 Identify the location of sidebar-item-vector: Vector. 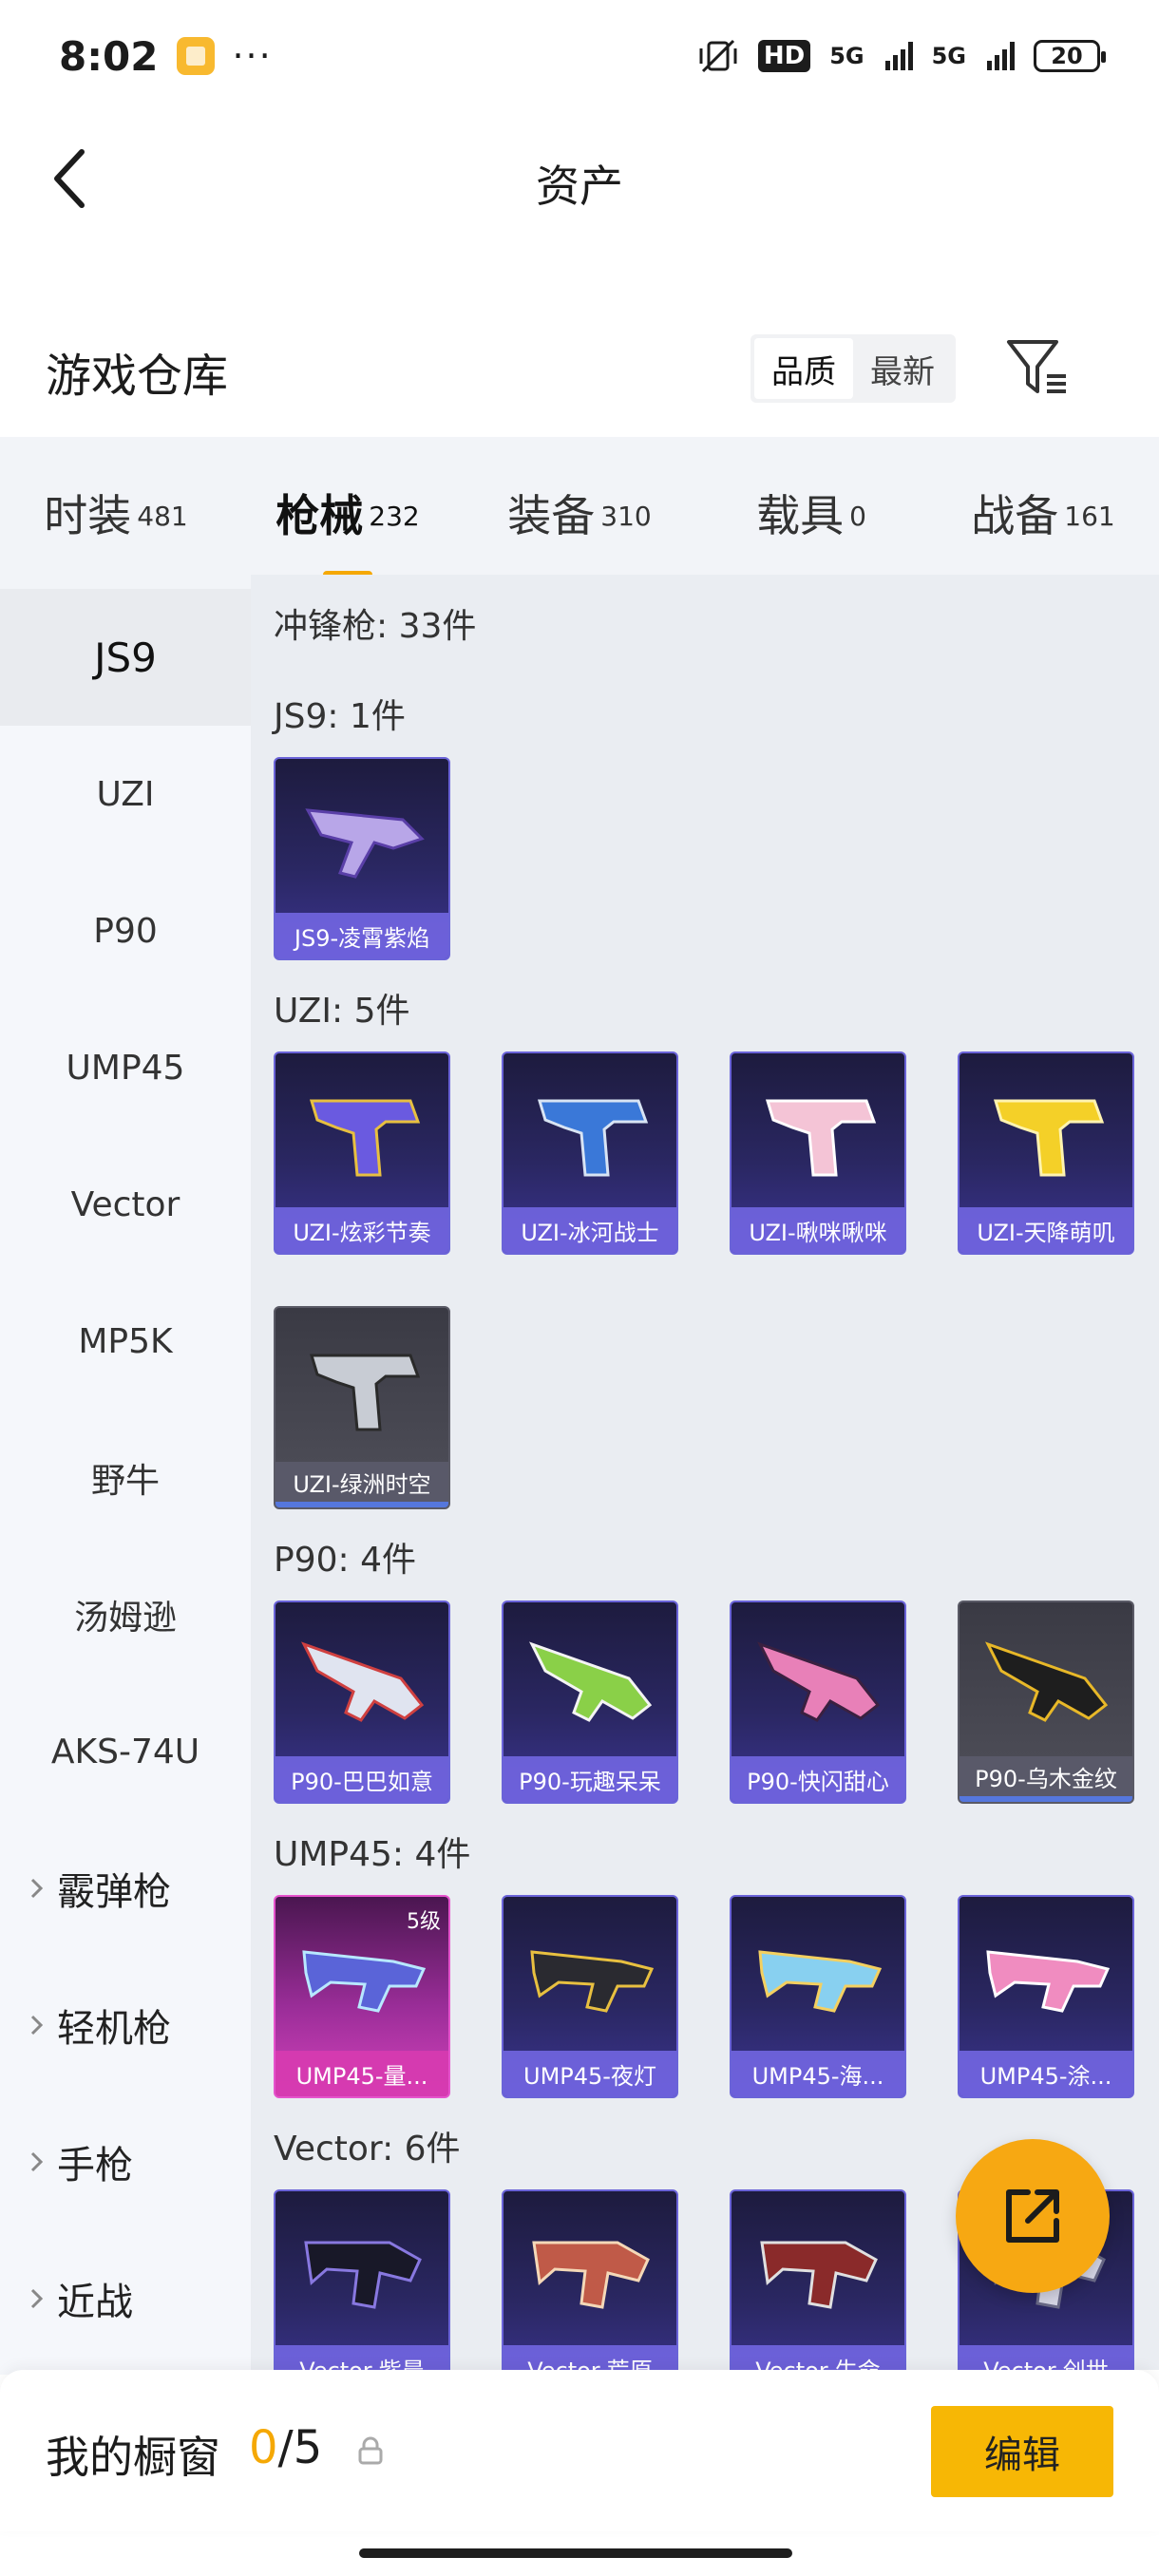
(125, 1204).